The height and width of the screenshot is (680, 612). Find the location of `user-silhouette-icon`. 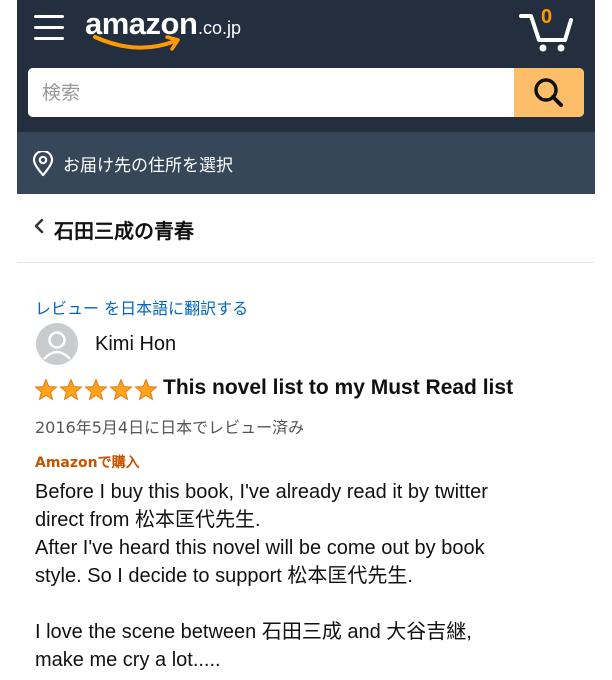

user-silhouette-icon is located at coordinates (57, 345).